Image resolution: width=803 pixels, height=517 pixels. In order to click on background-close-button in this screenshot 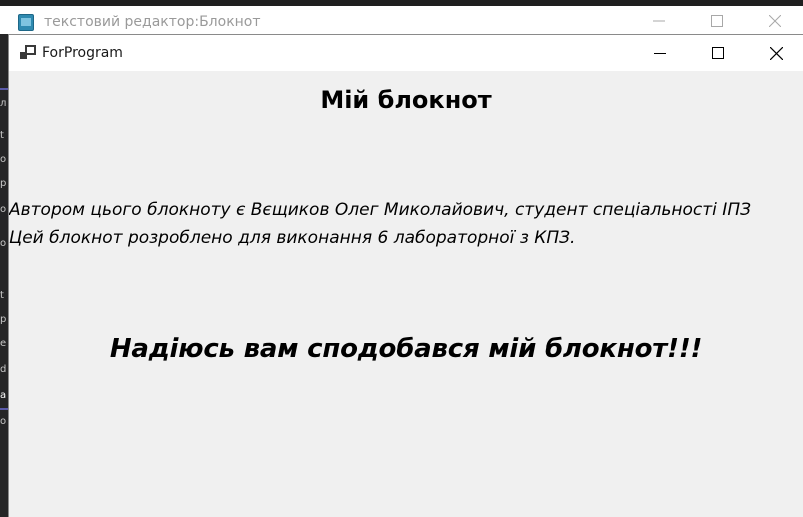, I will do `click(775, 21)`.